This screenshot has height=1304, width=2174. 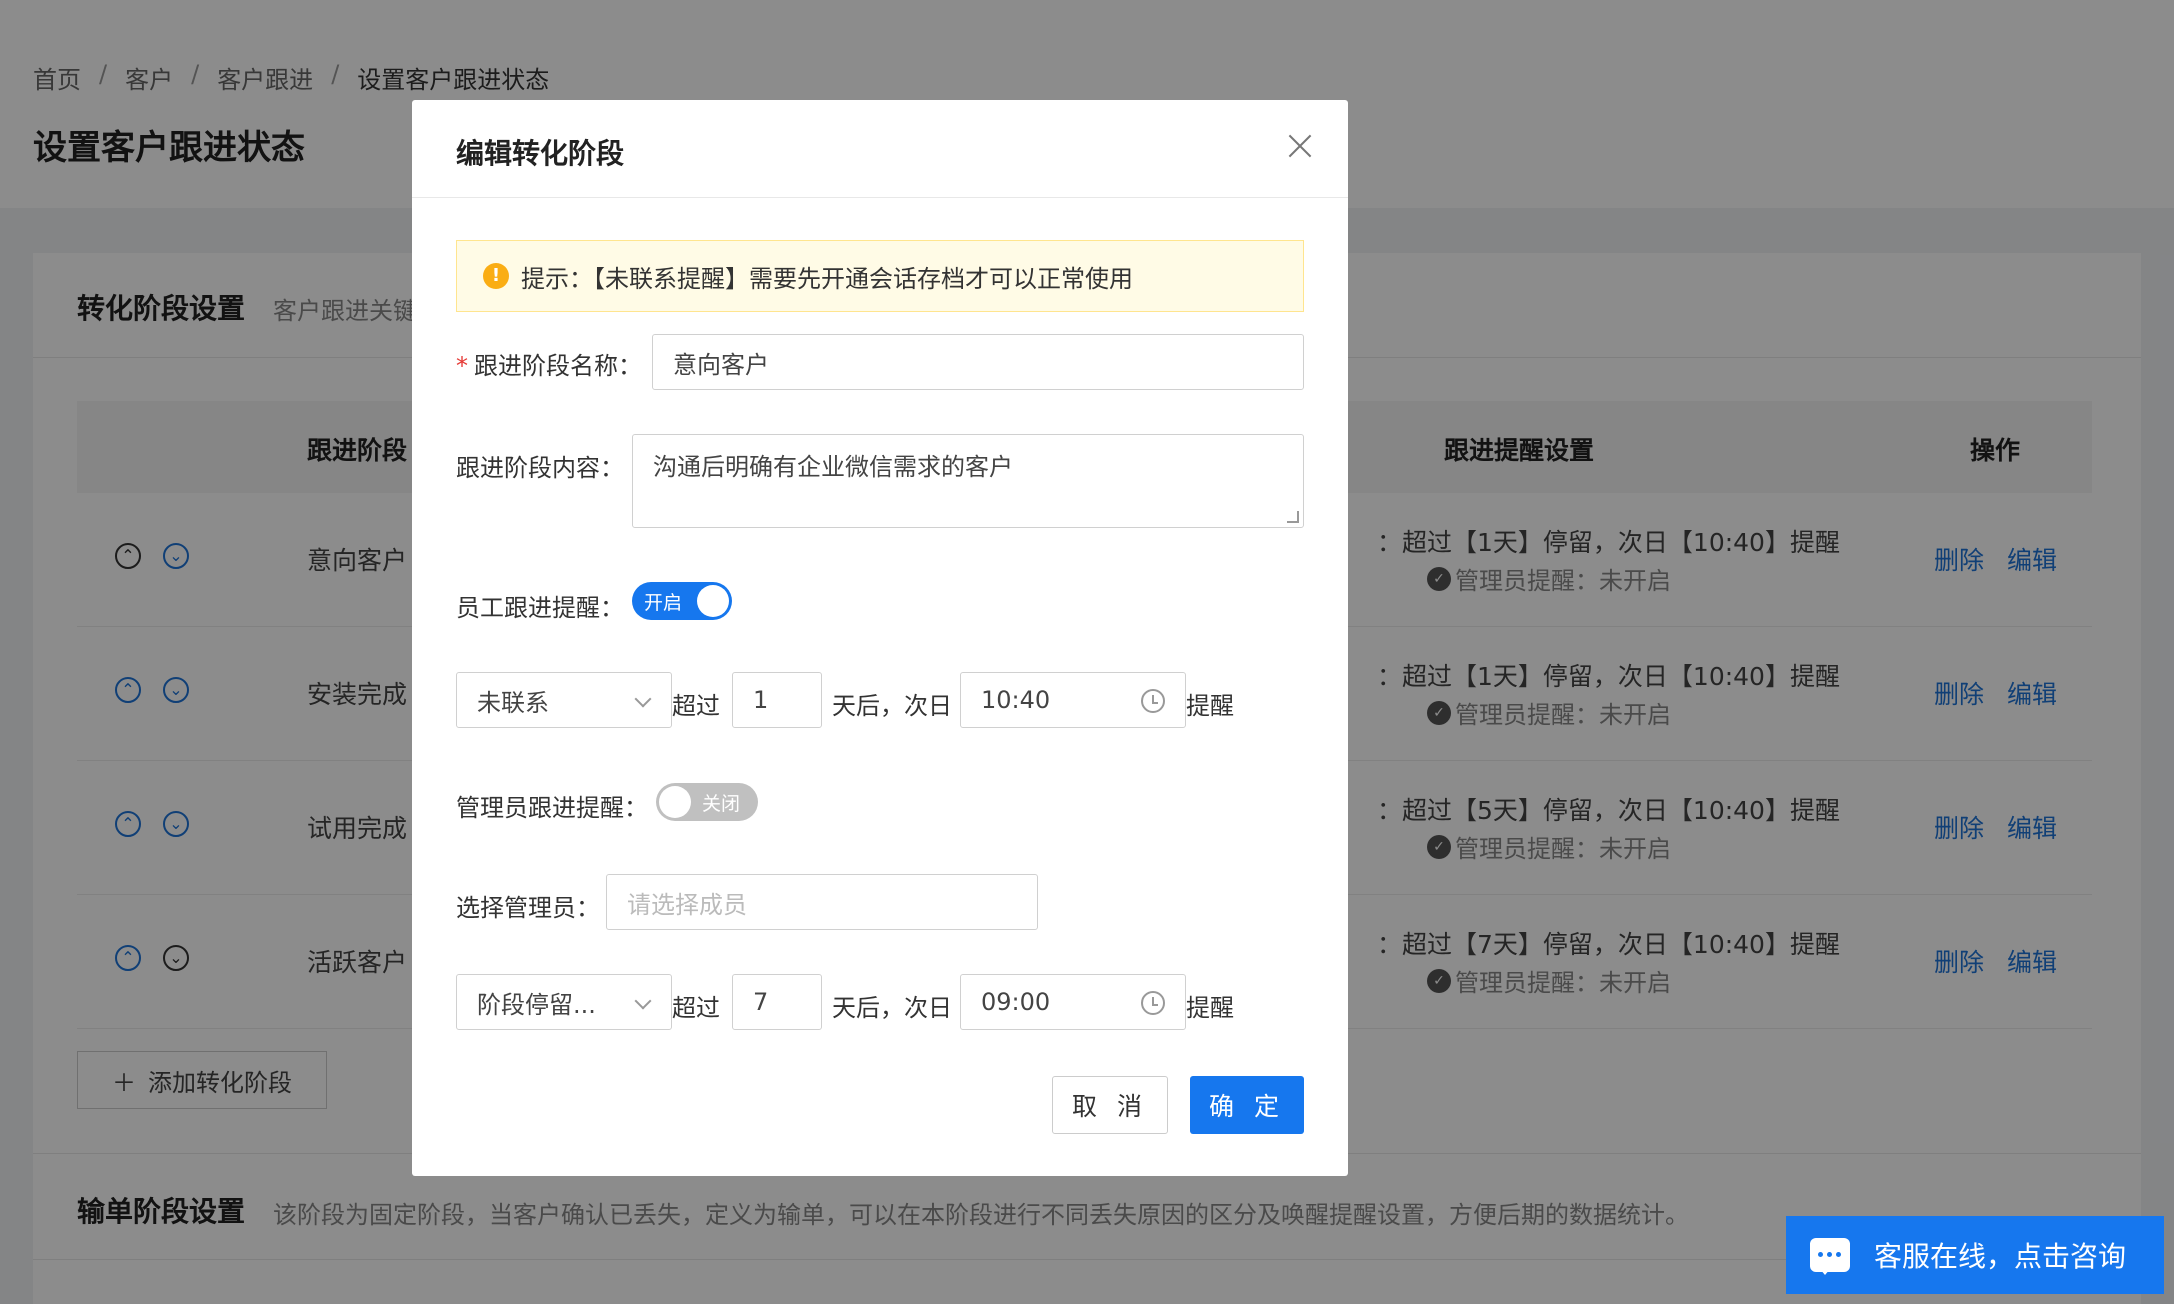 I want to click on stage-name-label-text: 跟进阶段名称：, so click(x=558, y=366).